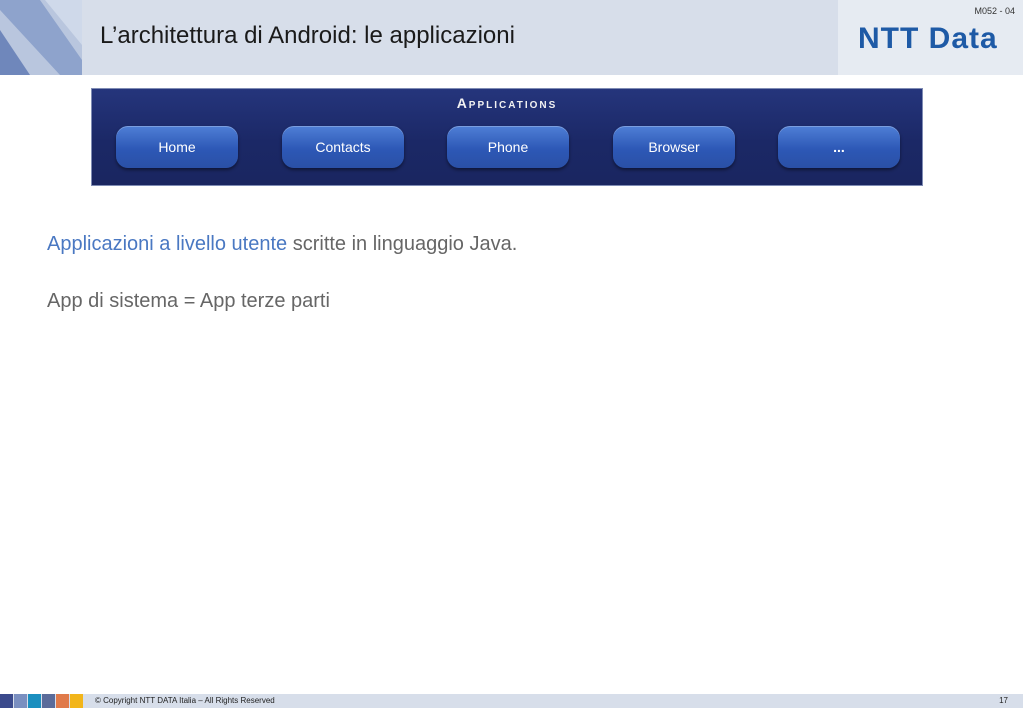 Image resolution: width=1023 pixels, height=708 pixels. What do you see at coordinates (402, 244) in the screenshot?
I see `body-text-rest: scritte in linguaggio Java.` at bounding box center [402, 244].